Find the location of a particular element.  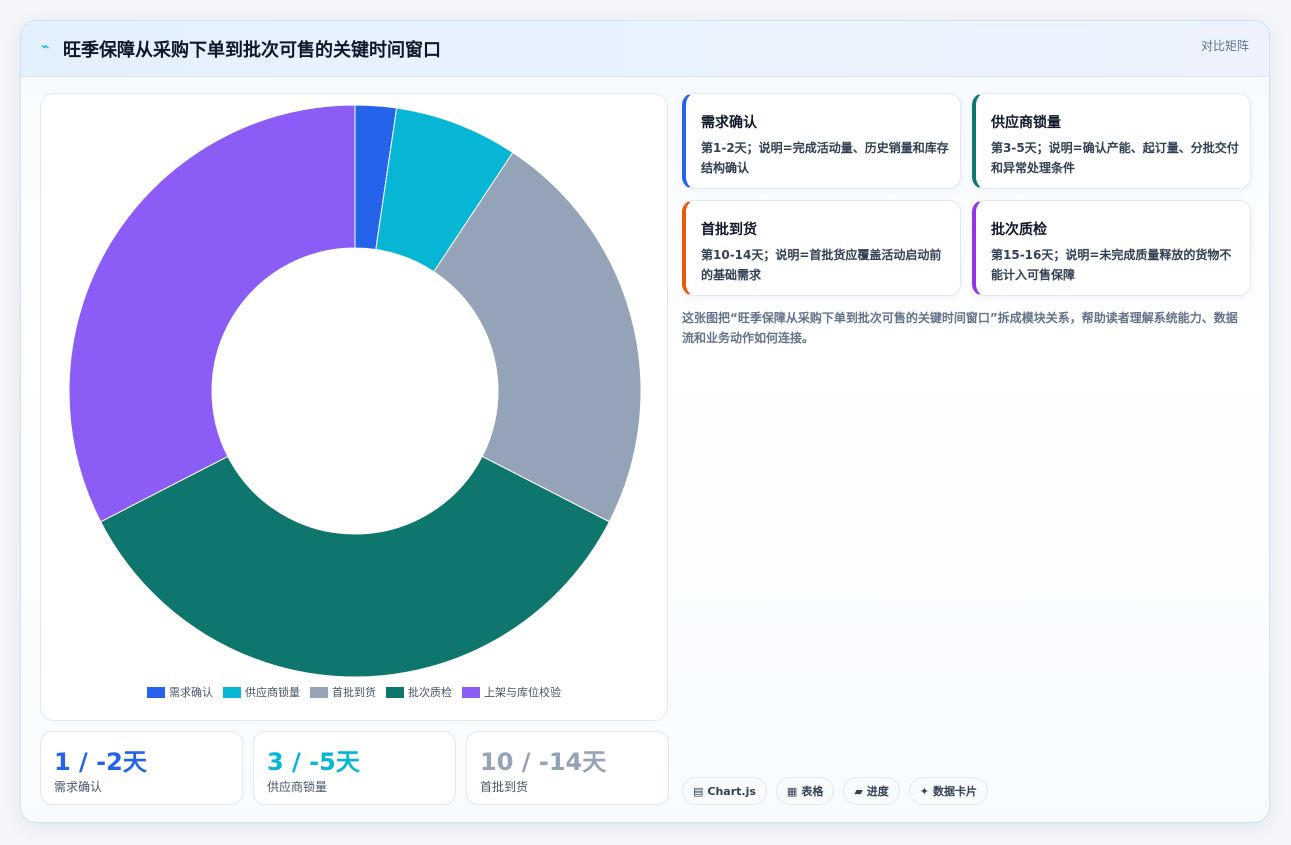

module-title: 需求确认 is located at coordinates (729, 123).